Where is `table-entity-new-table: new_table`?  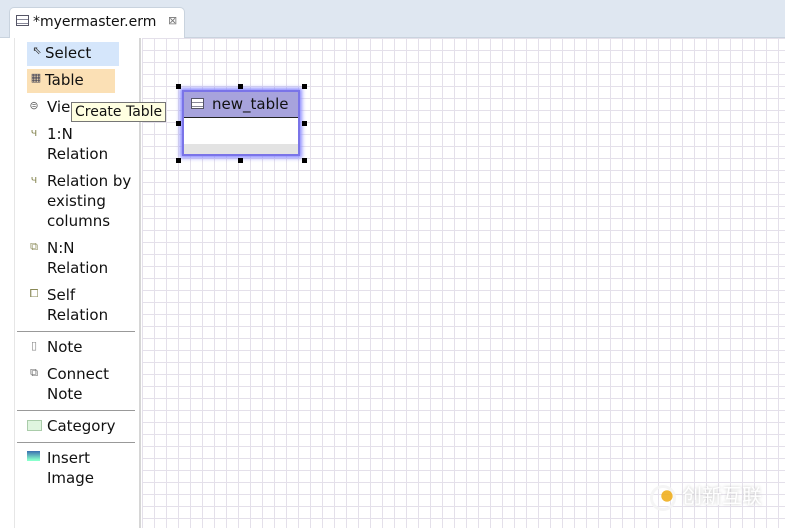
table-entity-new-table: new_table is located at coordinates (241, 123).